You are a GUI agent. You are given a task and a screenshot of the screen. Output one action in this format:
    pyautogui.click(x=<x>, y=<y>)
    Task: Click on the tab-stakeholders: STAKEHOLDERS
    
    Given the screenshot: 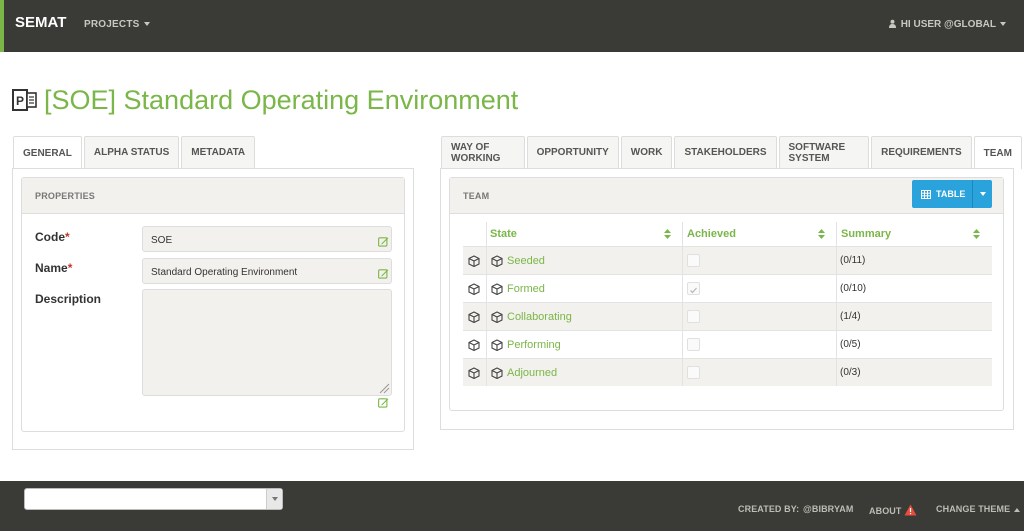 What is the action you would take?
    pyautogui.click(x=725, y=152)
    